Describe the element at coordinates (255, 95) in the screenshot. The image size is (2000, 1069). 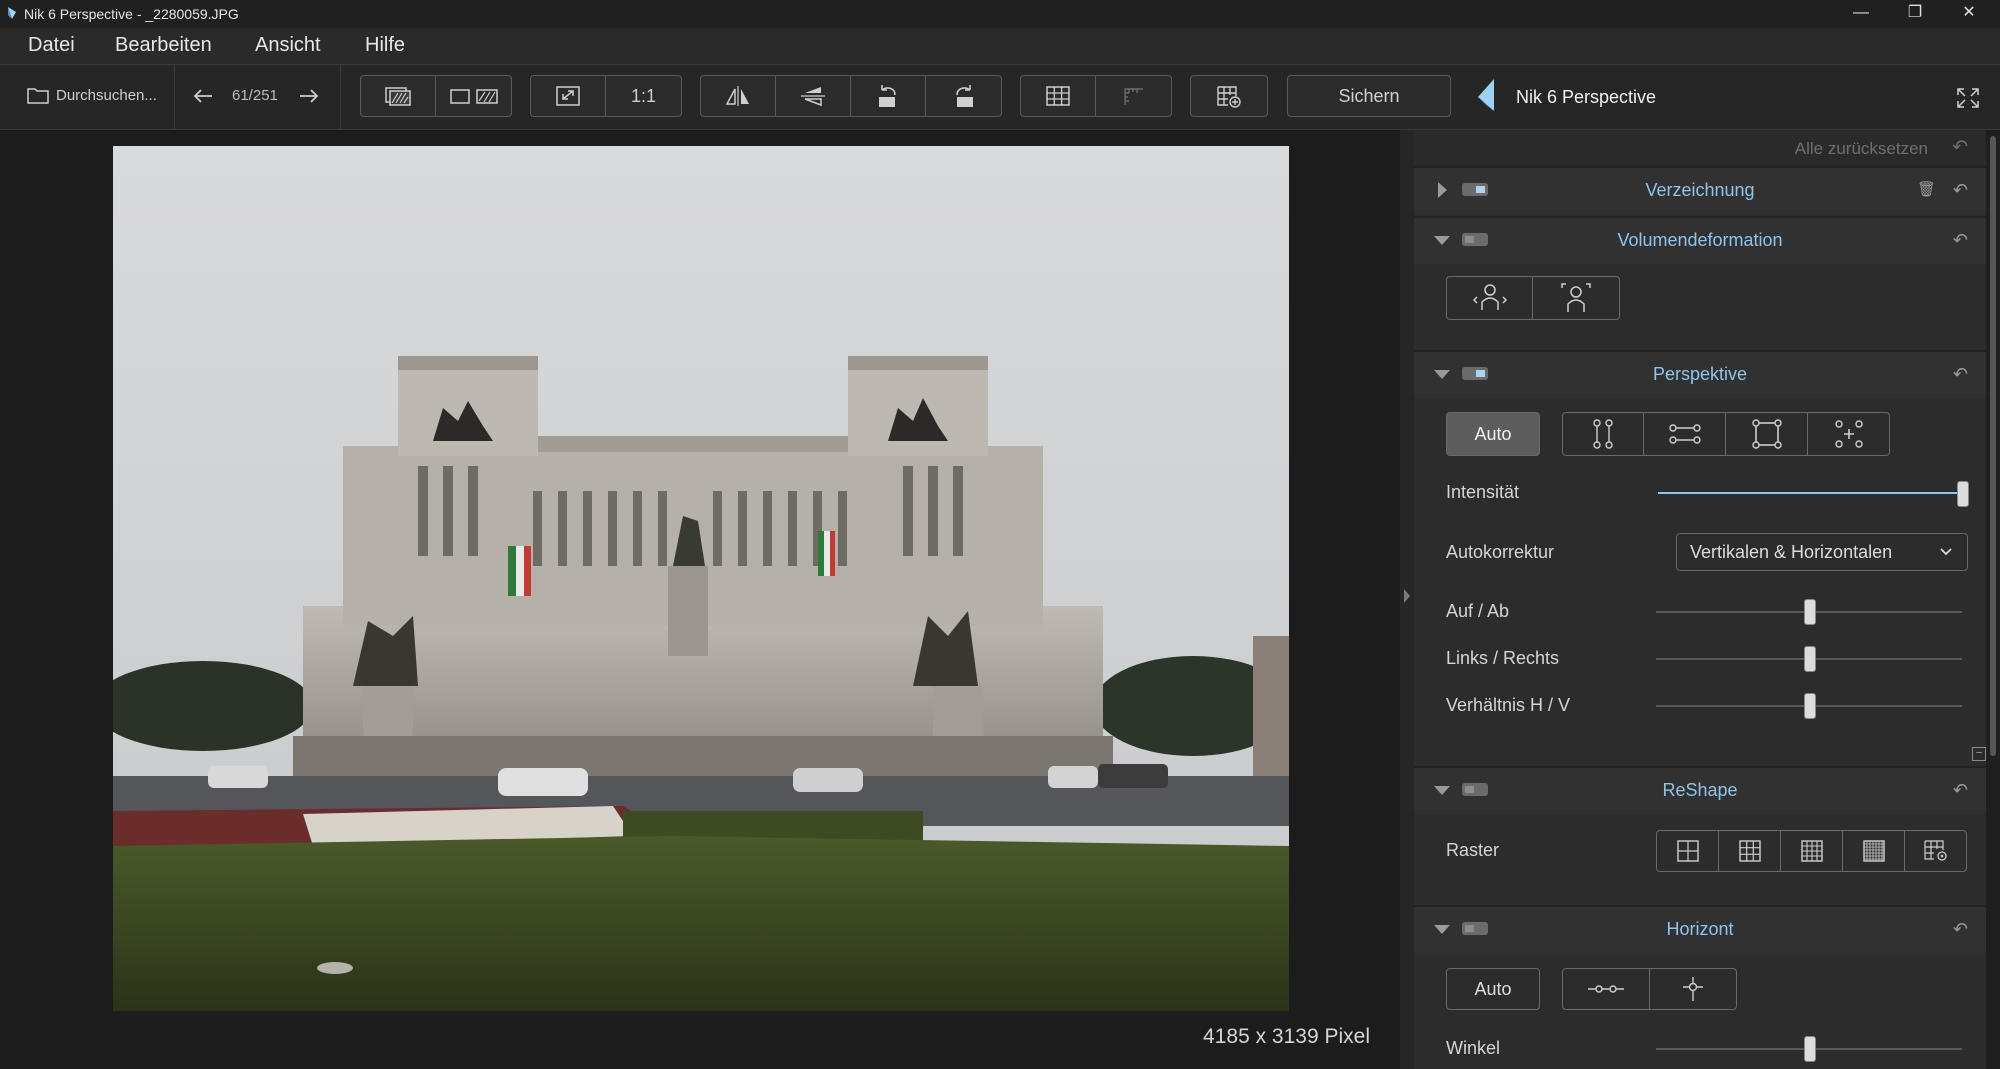
I see `image-counter: 61/251` at that location.